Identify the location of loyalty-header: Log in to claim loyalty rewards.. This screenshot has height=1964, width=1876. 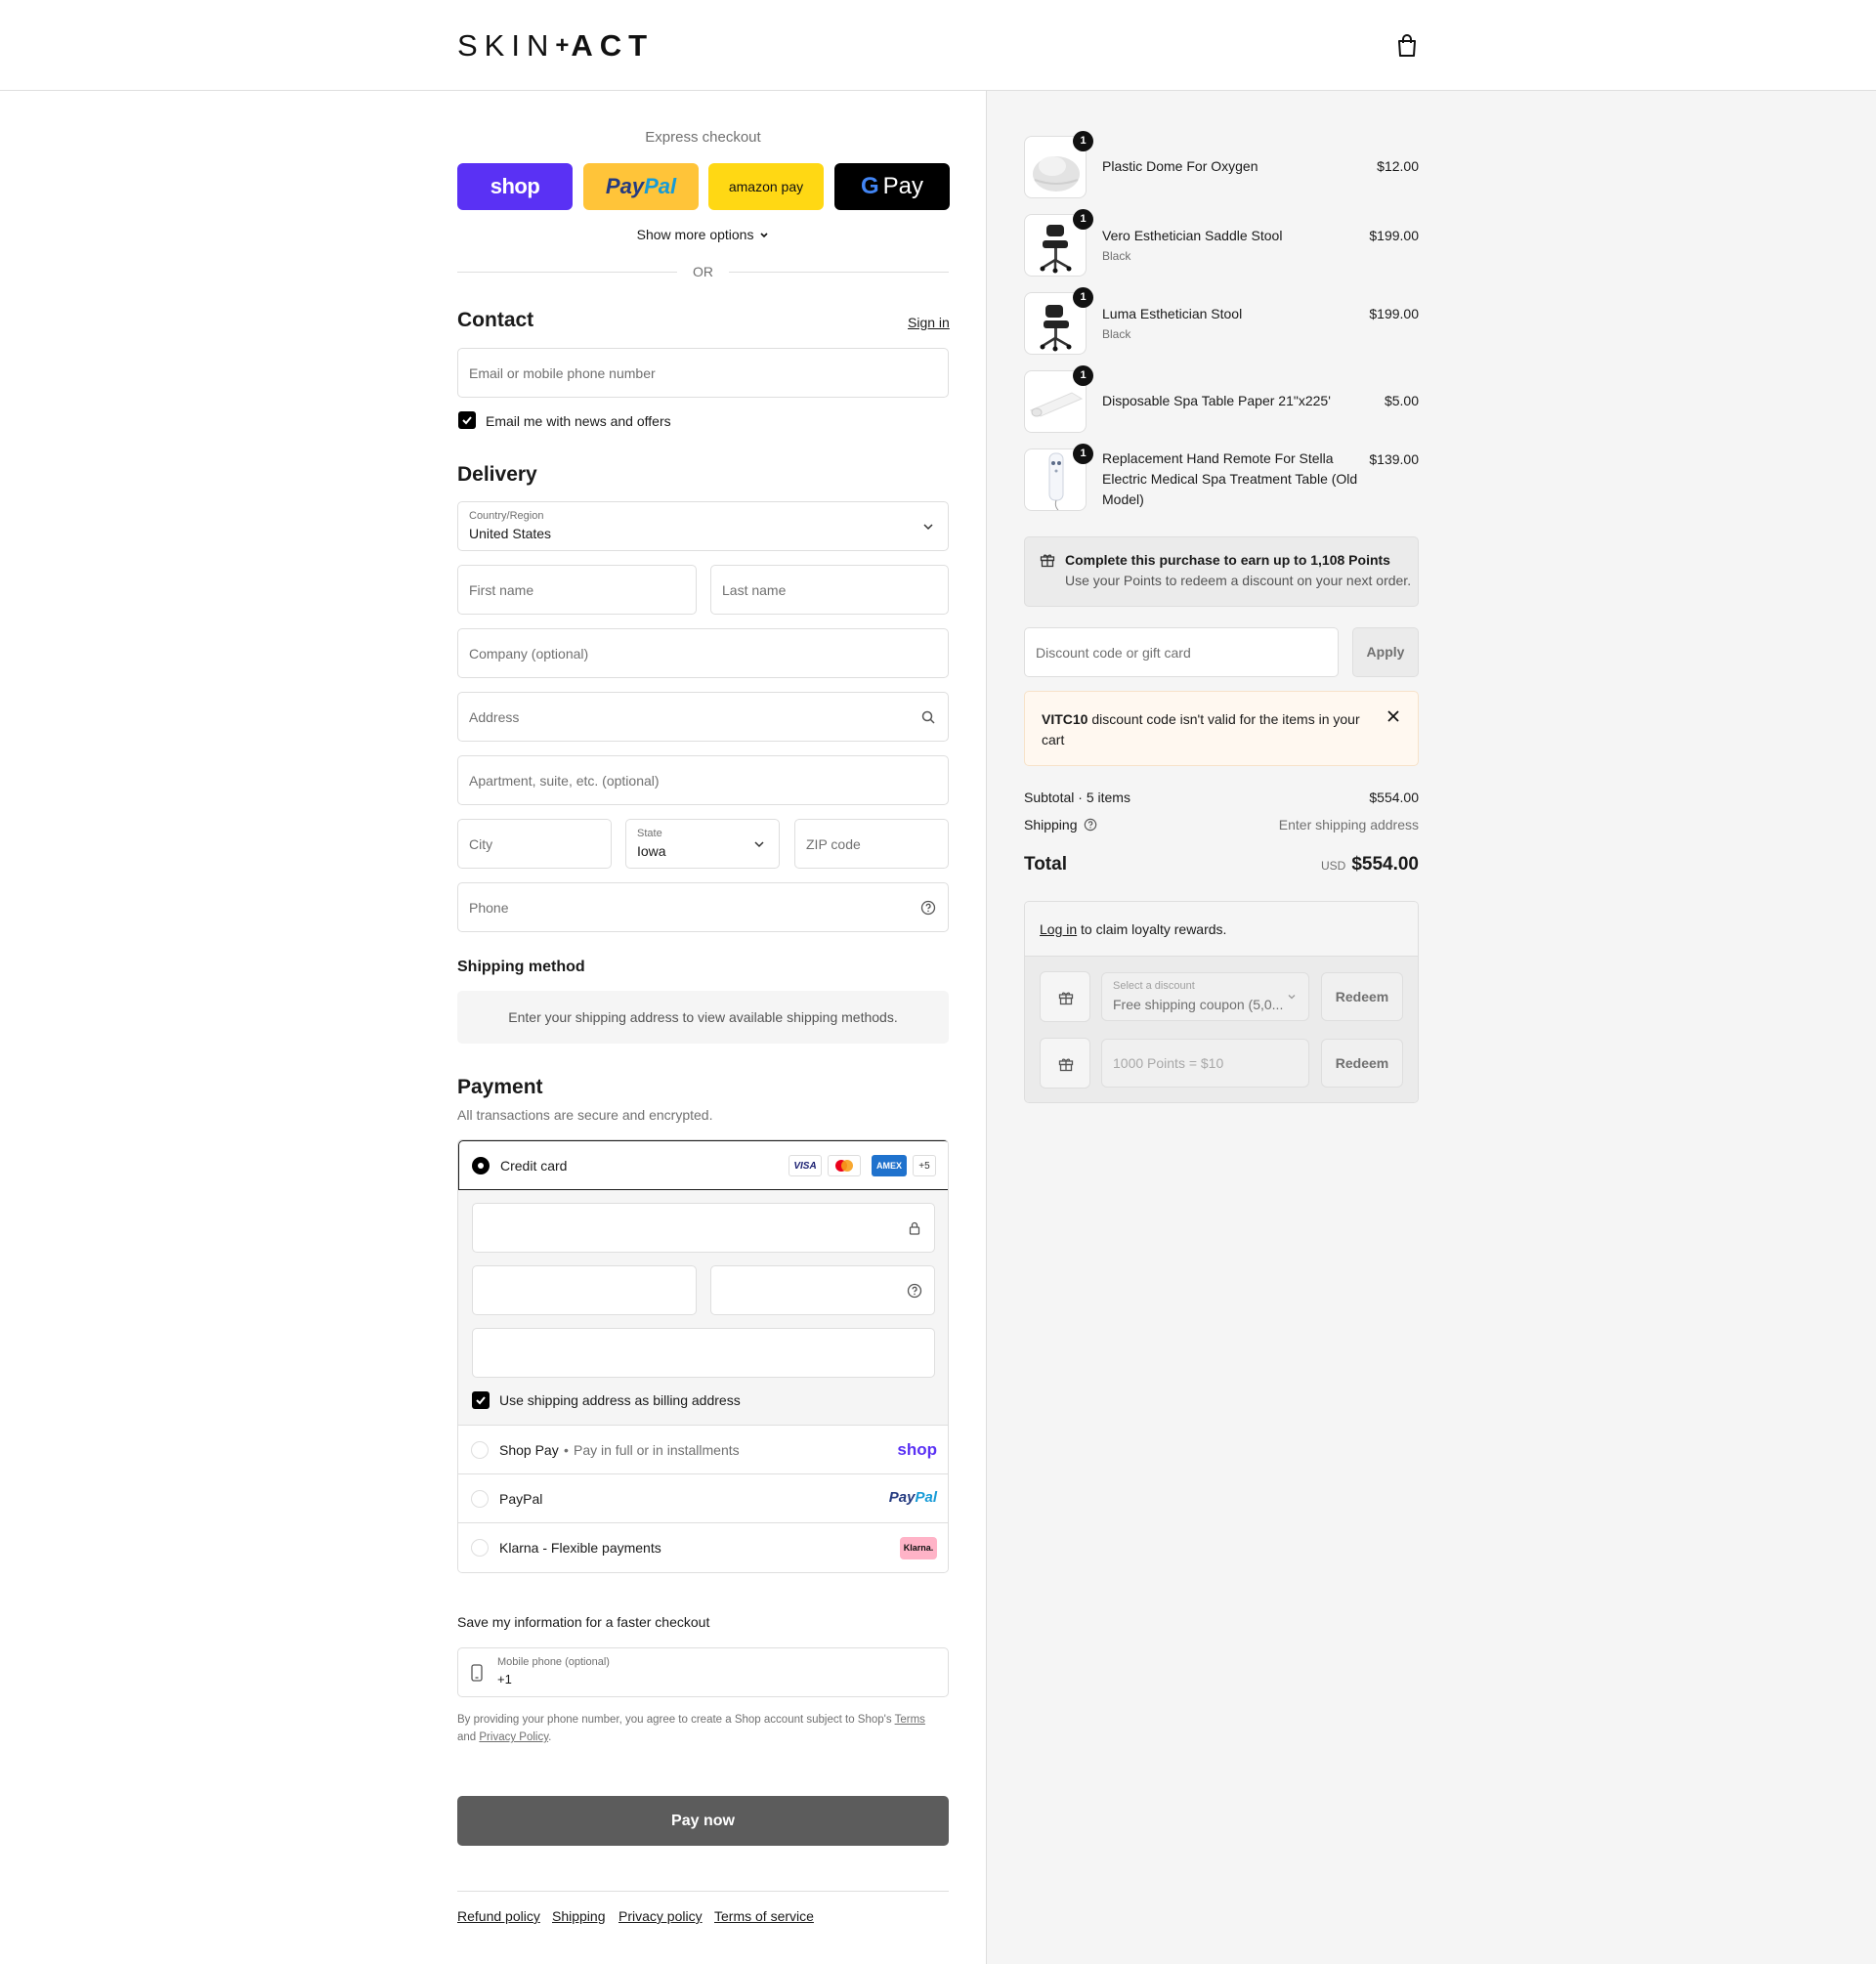
(1221, 929).